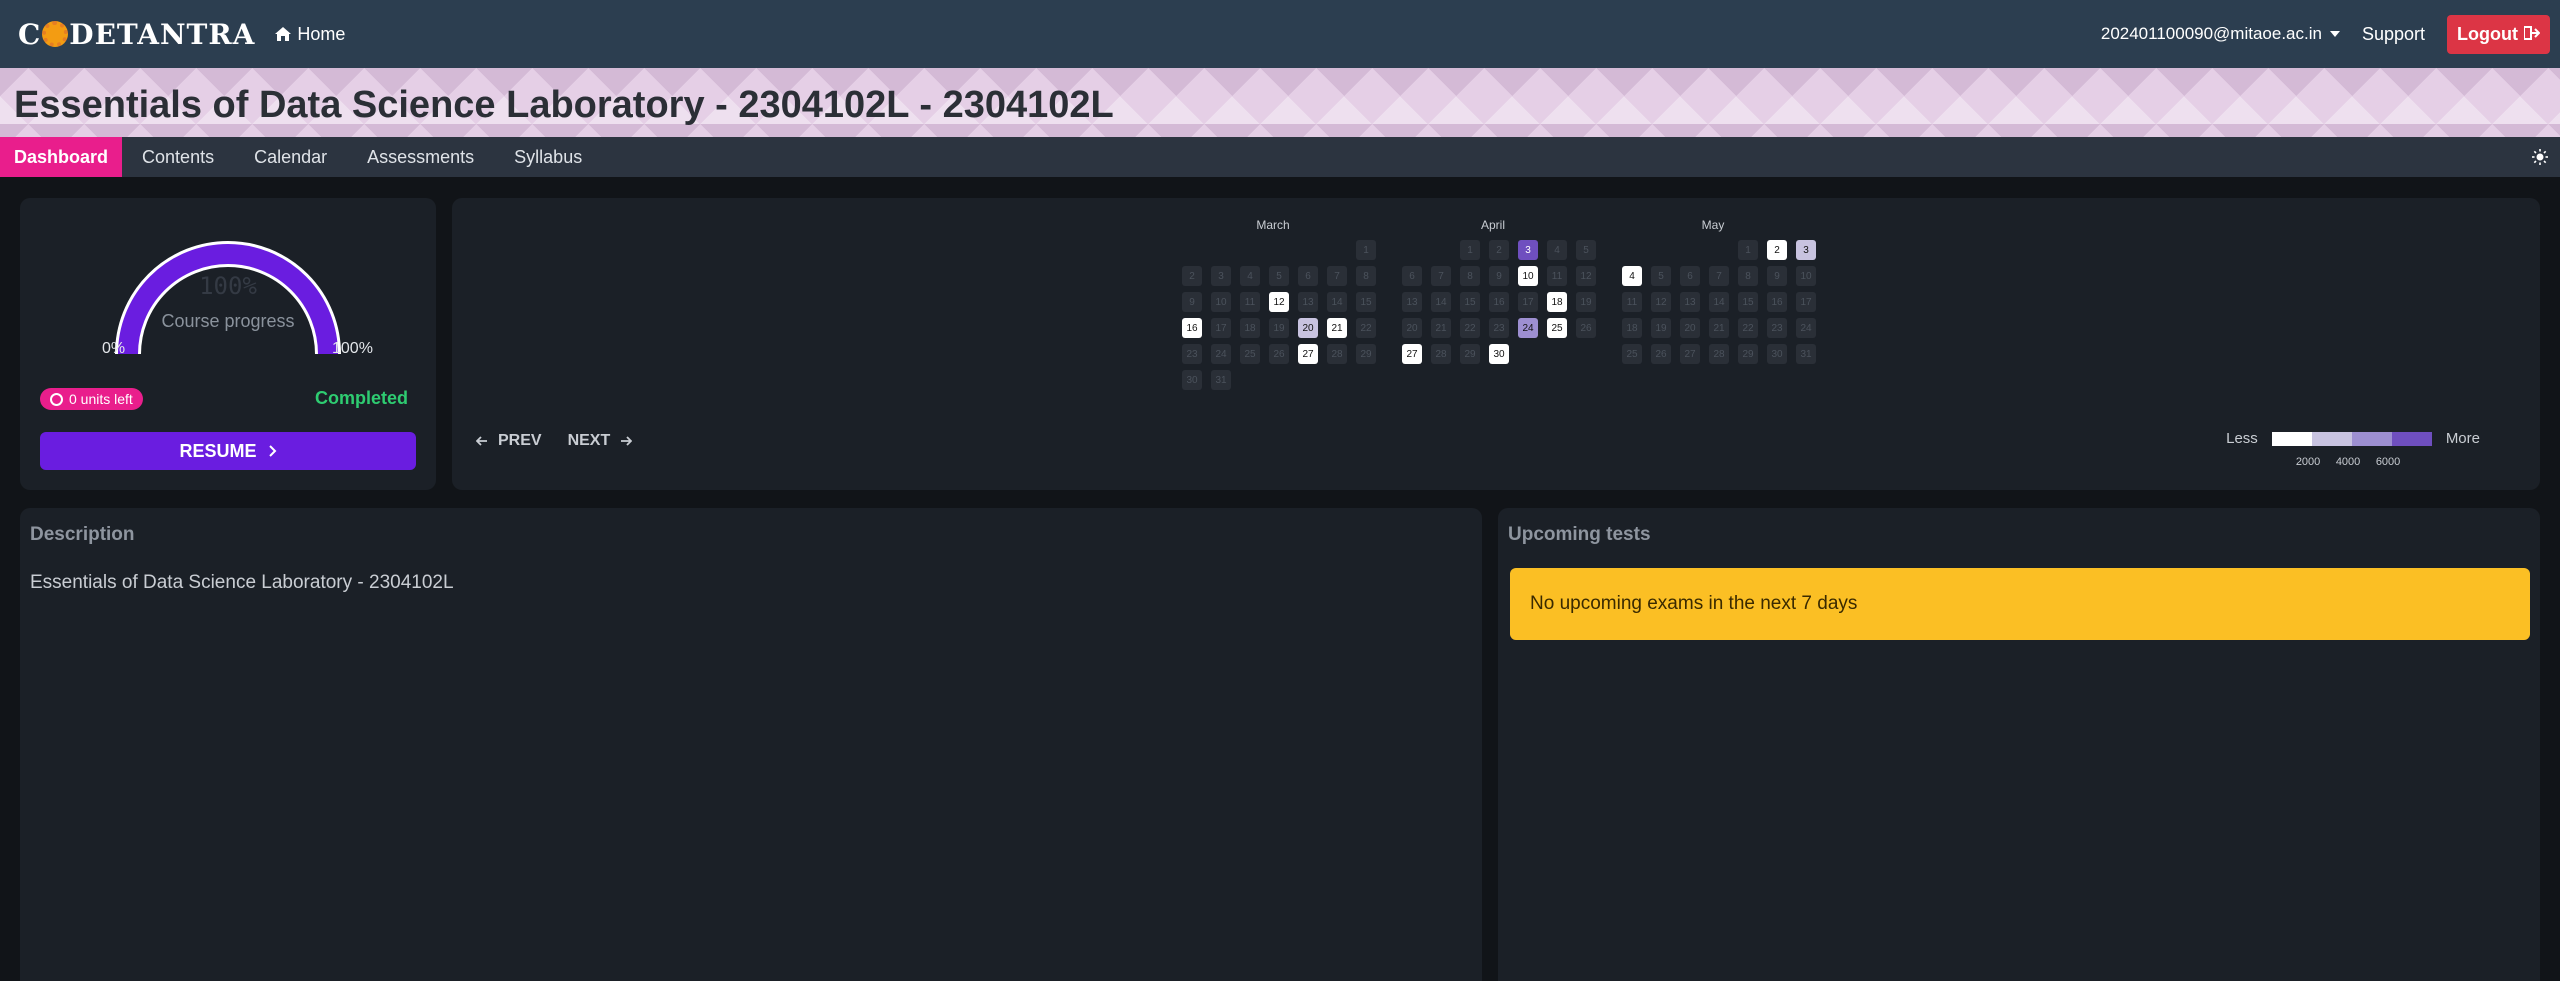 This screenshot has width=2560, height=981. Describe the element at coordinates (548, 157) in the screenshot. I see `tab-syllabus: Syllabus` at that location.